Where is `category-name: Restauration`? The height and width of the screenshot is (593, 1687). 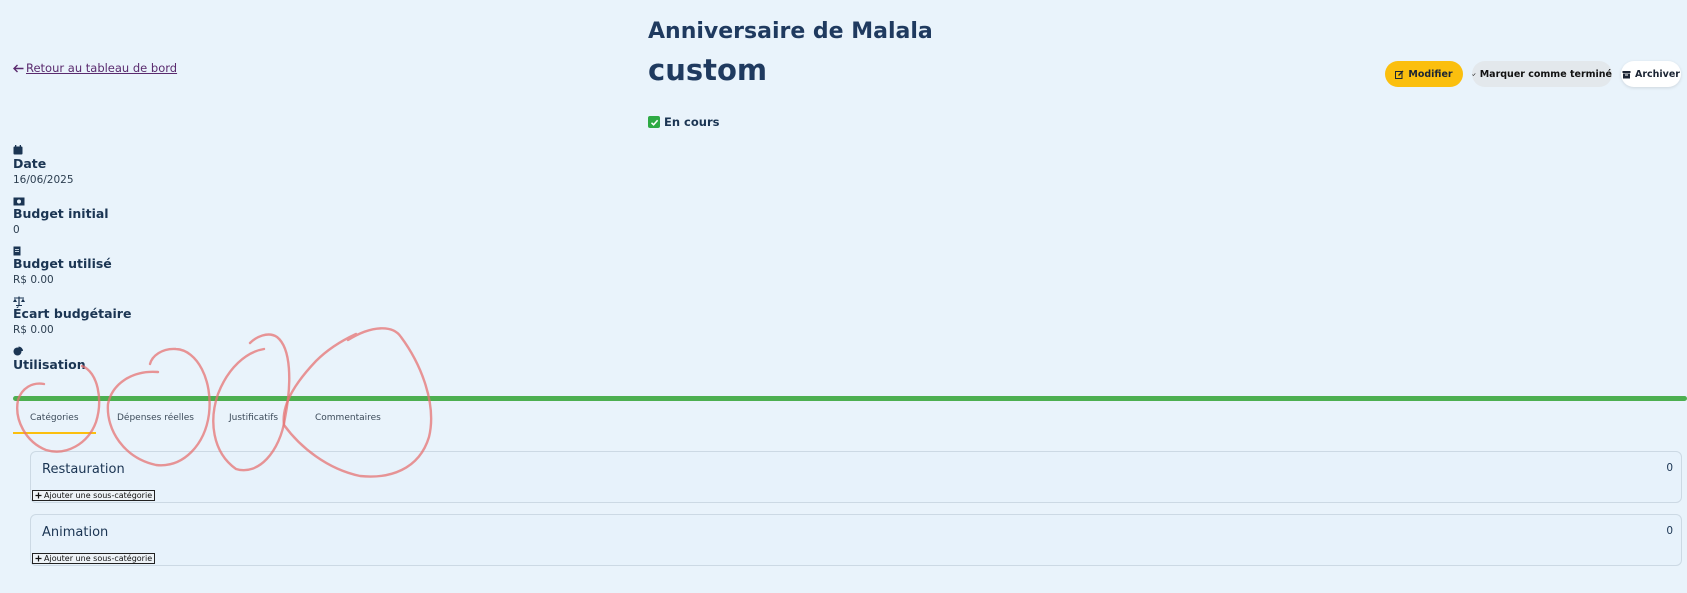 category-name: Restauration is located at coordinates (83, 469).